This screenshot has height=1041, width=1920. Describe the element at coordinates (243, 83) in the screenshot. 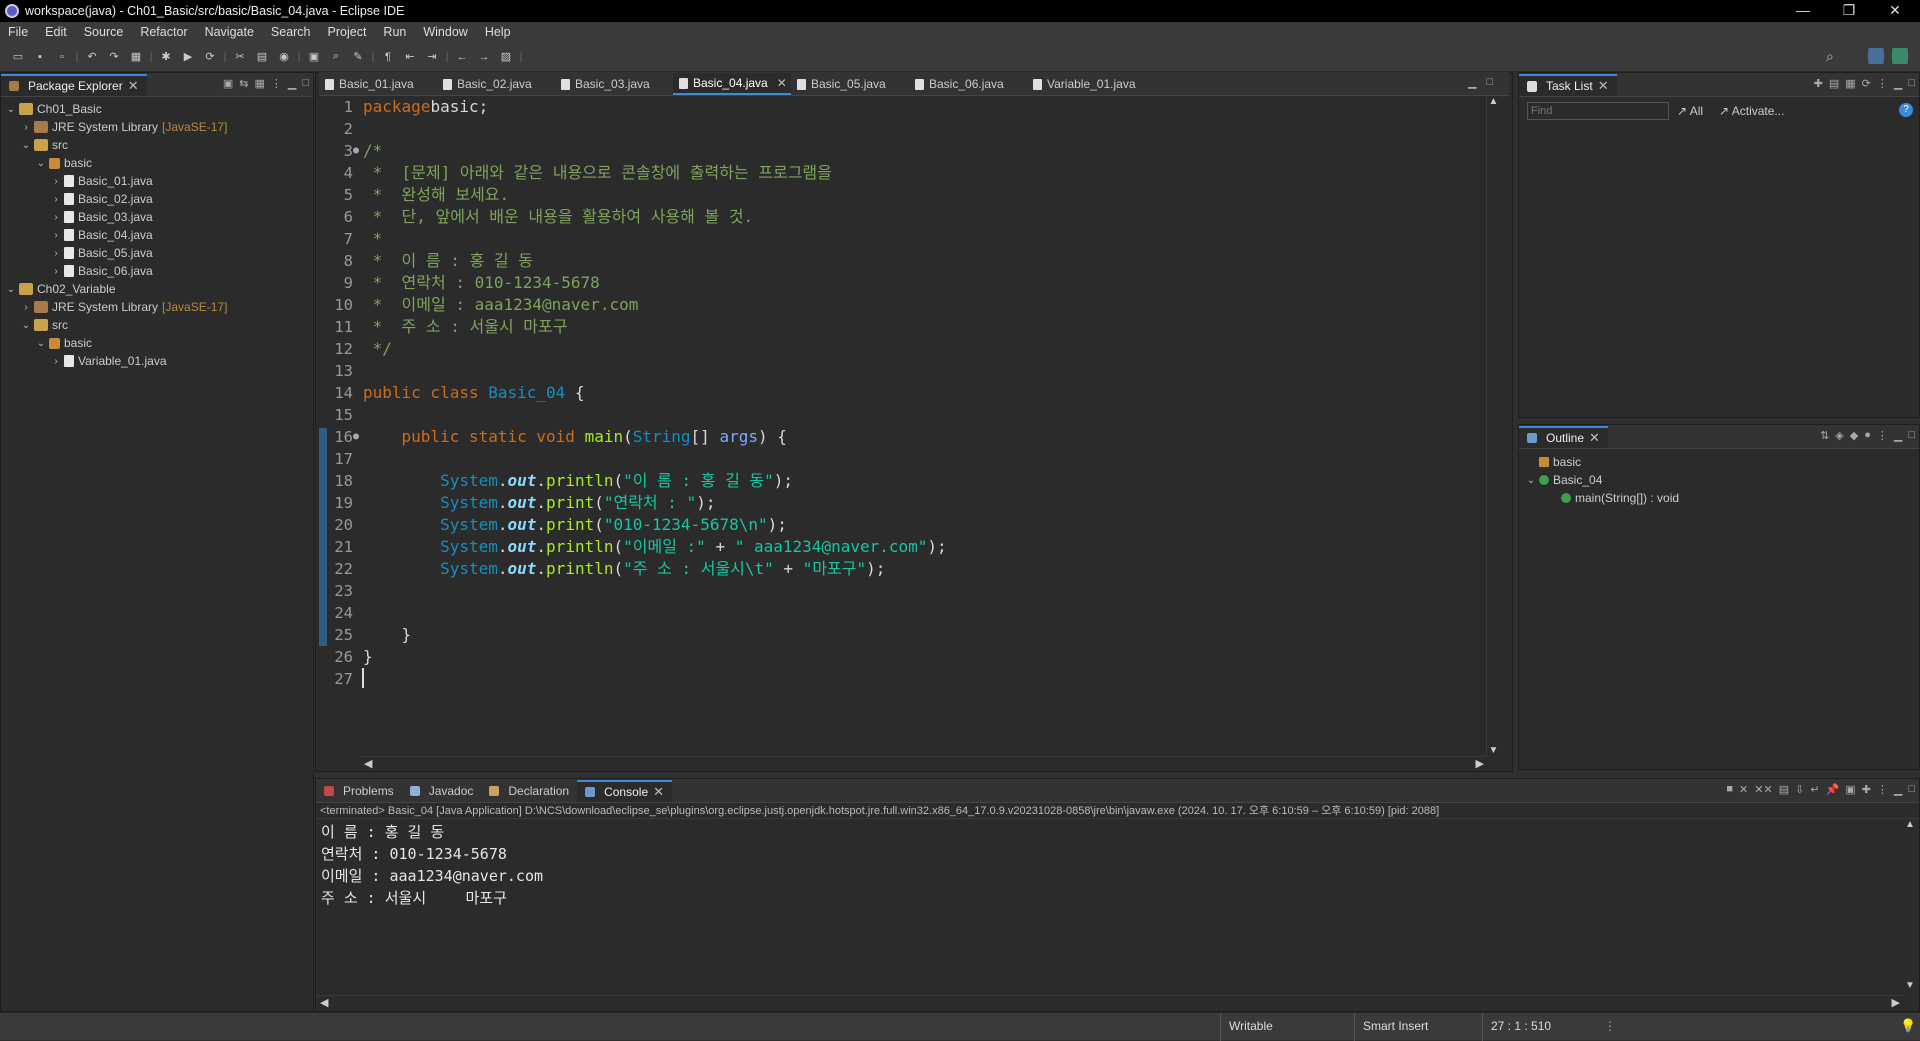

I see `link-editor-icon: ⇆` at that location.